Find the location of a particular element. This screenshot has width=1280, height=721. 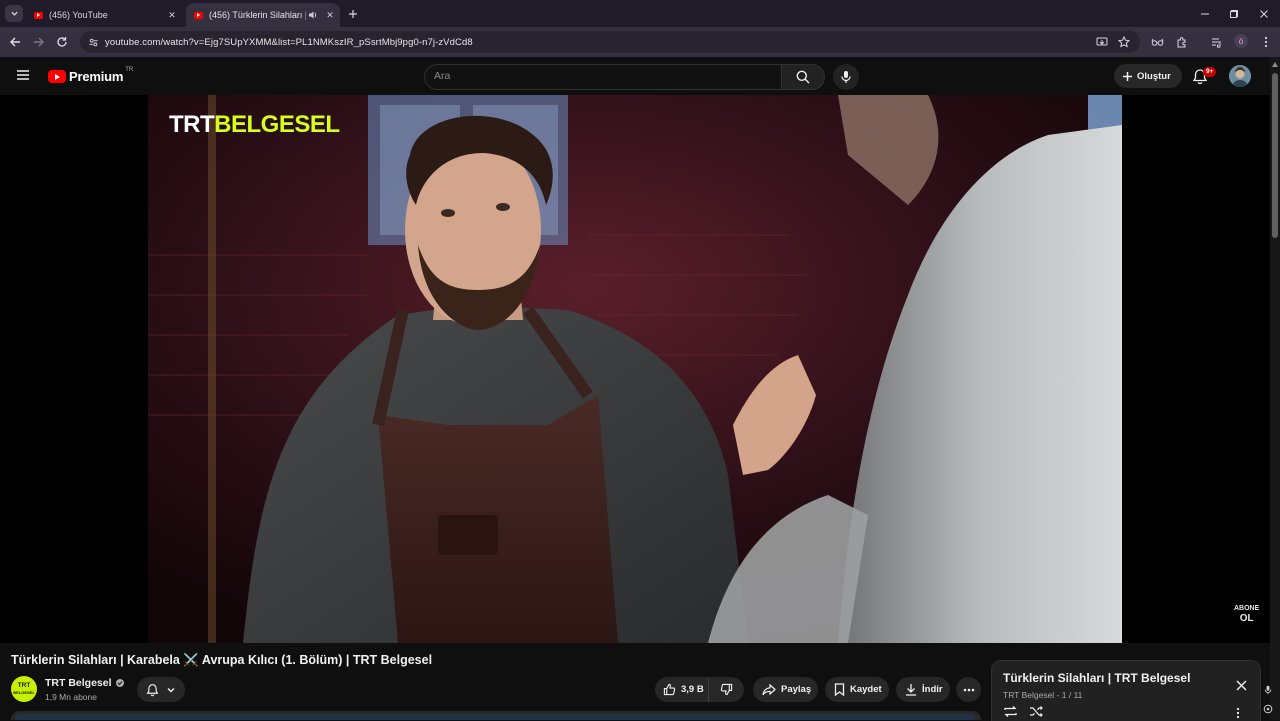

tab-search-button is located at coordinates (14, 13).